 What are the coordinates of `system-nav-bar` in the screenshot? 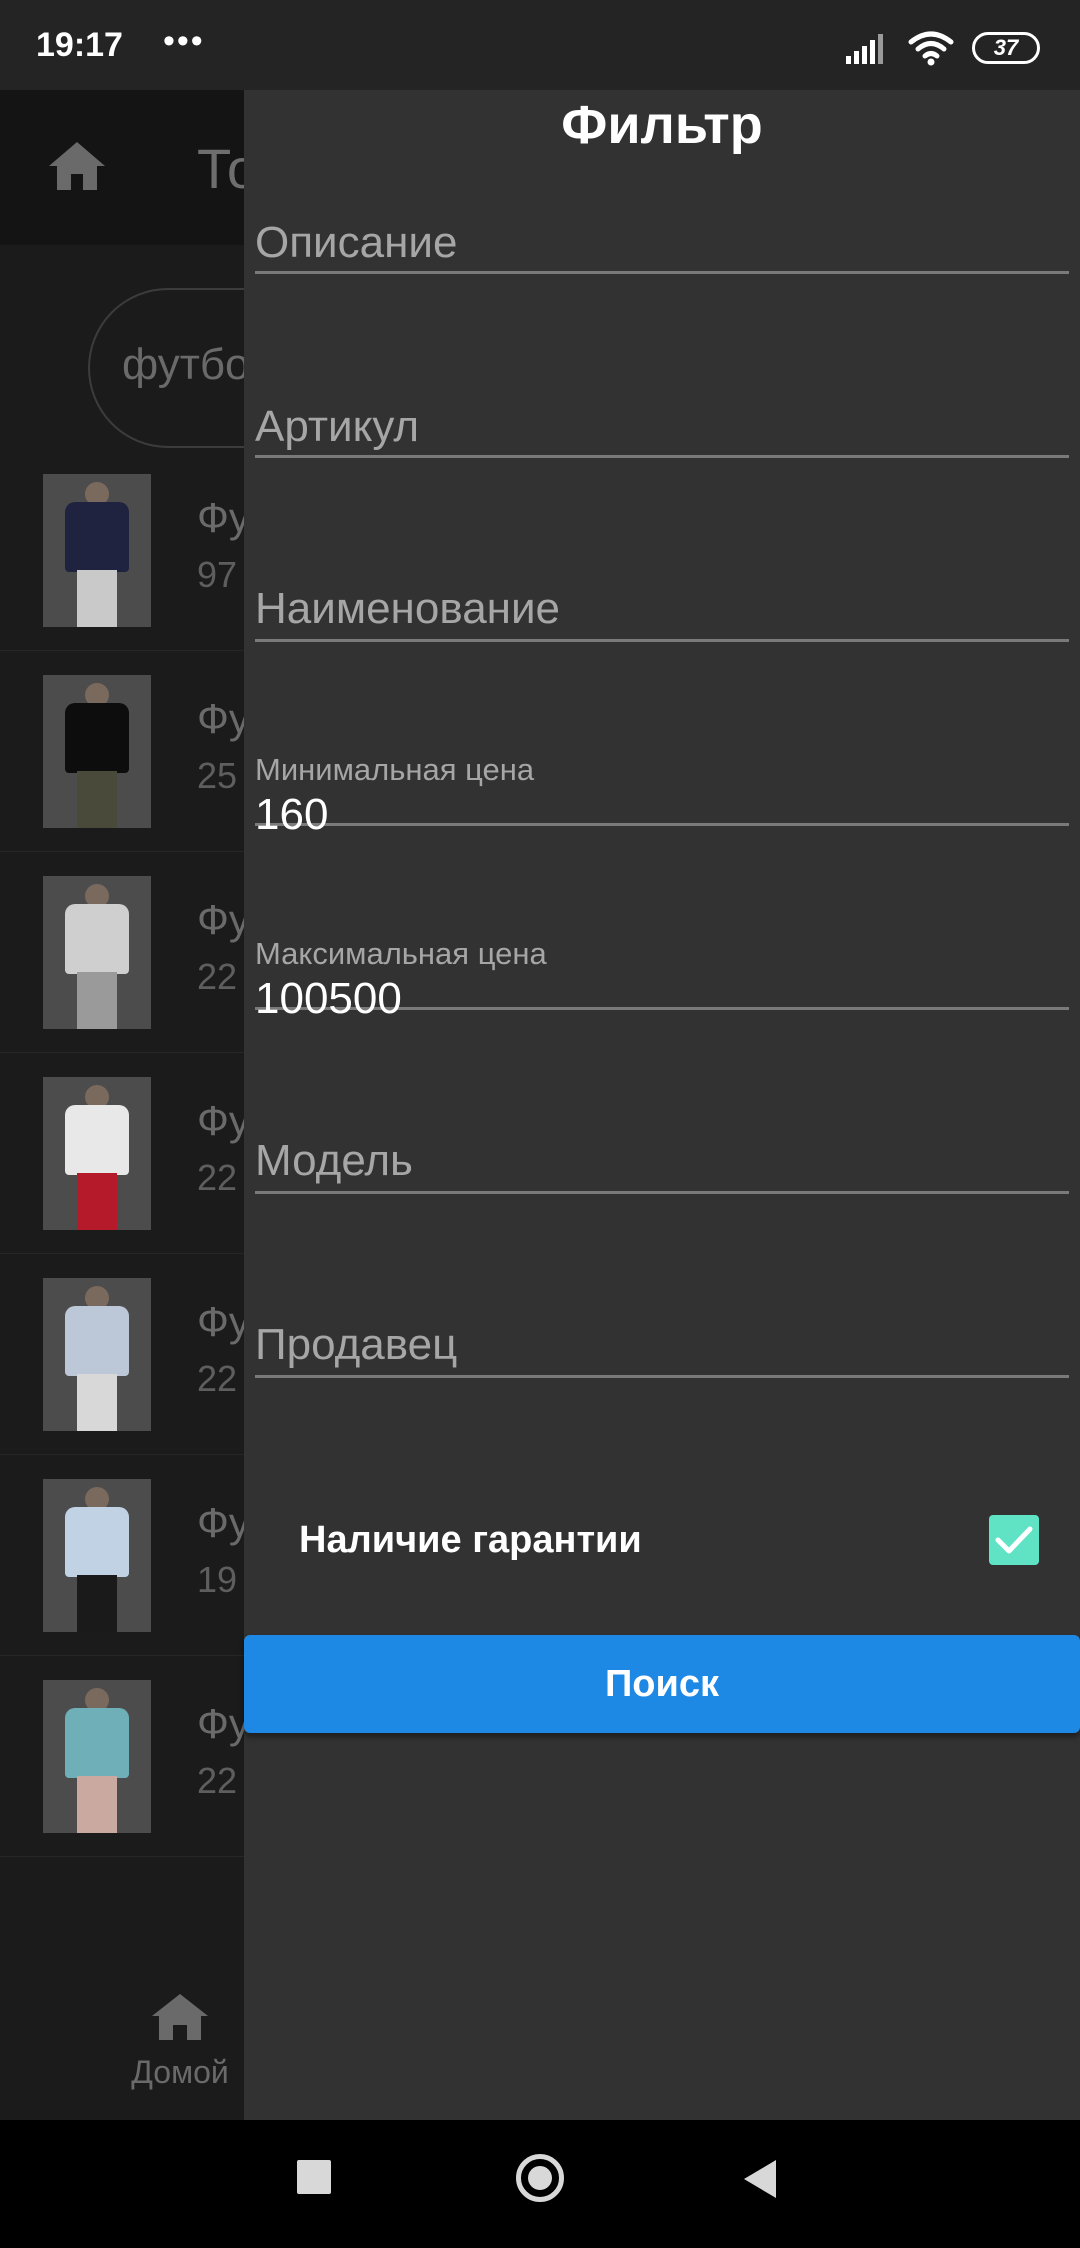 It's located at (540, 2184).